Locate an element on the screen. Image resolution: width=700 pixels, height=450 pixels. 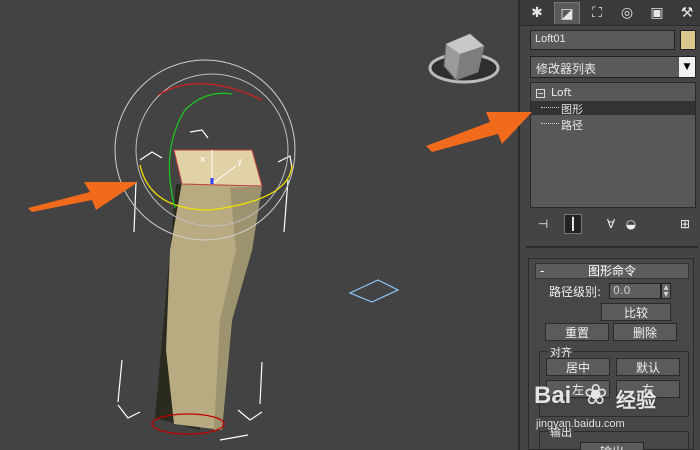
baidu-watermark: Bai ❀ 经验 jingyan.baidu.com is located at coordinates (612, 407).